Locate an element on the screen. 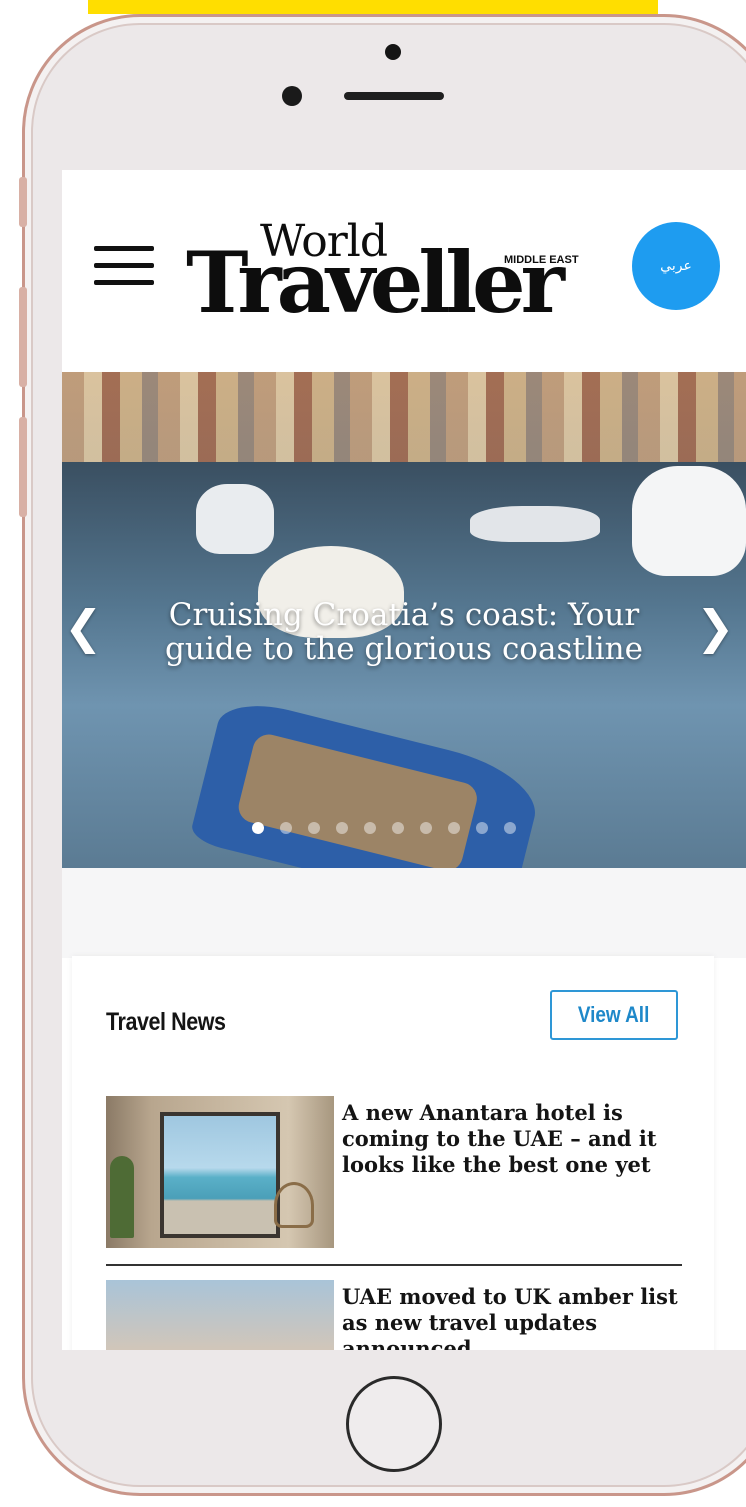  news-divider is located at coordinates (394, 1265).